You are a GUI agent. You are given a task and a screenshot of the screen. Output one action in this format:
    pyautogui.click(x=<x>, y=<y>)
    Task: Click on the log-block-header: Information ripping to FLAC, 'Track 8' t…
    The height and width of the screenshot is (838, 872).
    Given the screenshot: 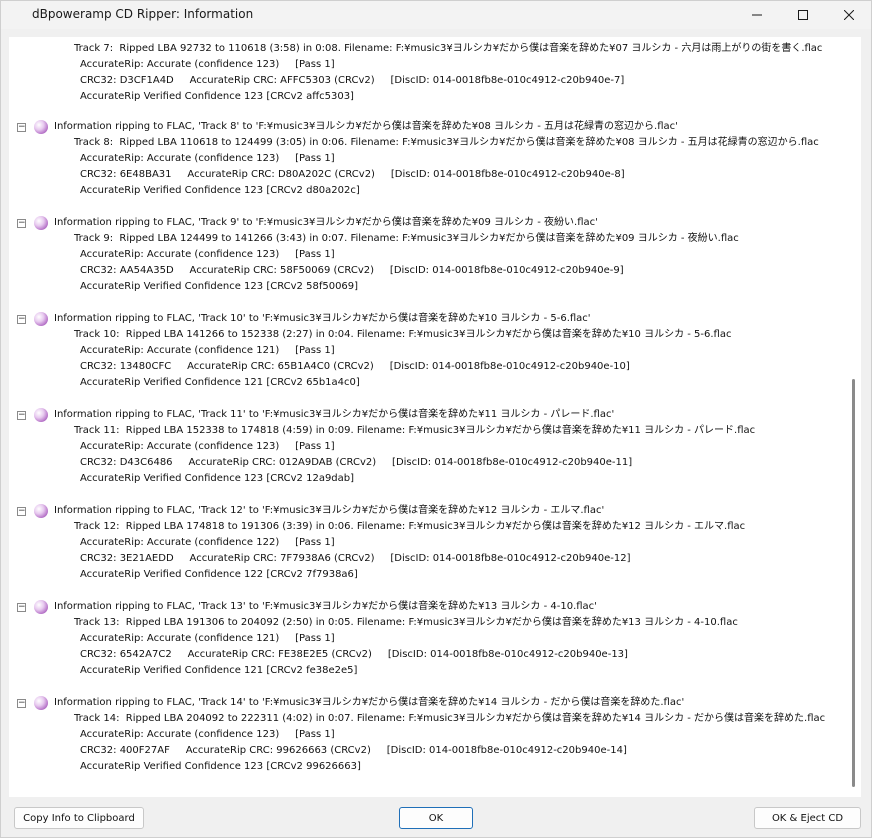 What is the action you would take?
    pyautogui.click(x=366, y=126)
    